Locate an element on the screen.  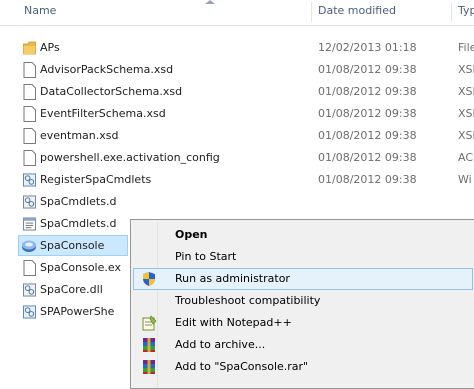
file-type: Wi is located at coordinates (465, 179).